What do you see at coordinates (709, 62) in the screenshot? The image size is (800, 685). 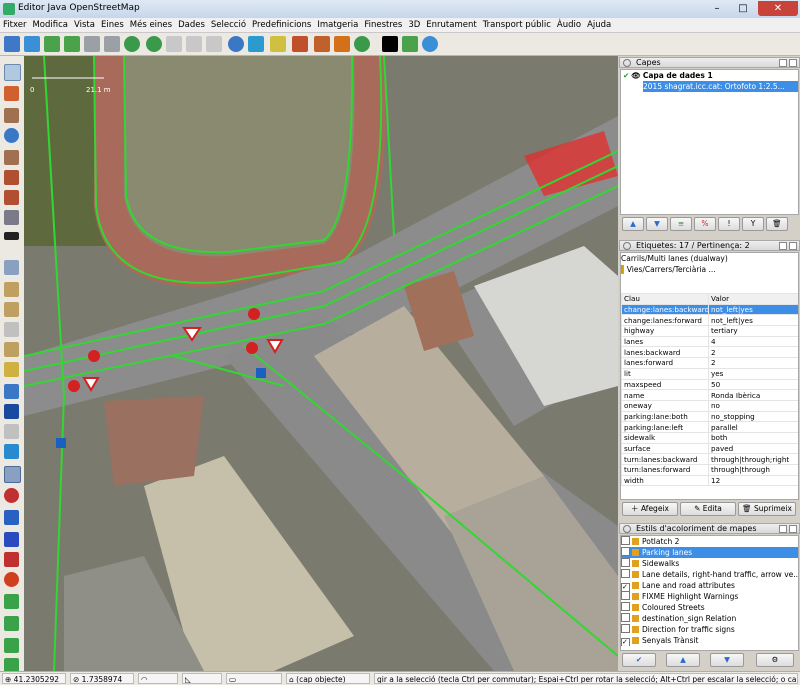 I see `layers-panel-header: Capes` at bounding box center [709, 62].